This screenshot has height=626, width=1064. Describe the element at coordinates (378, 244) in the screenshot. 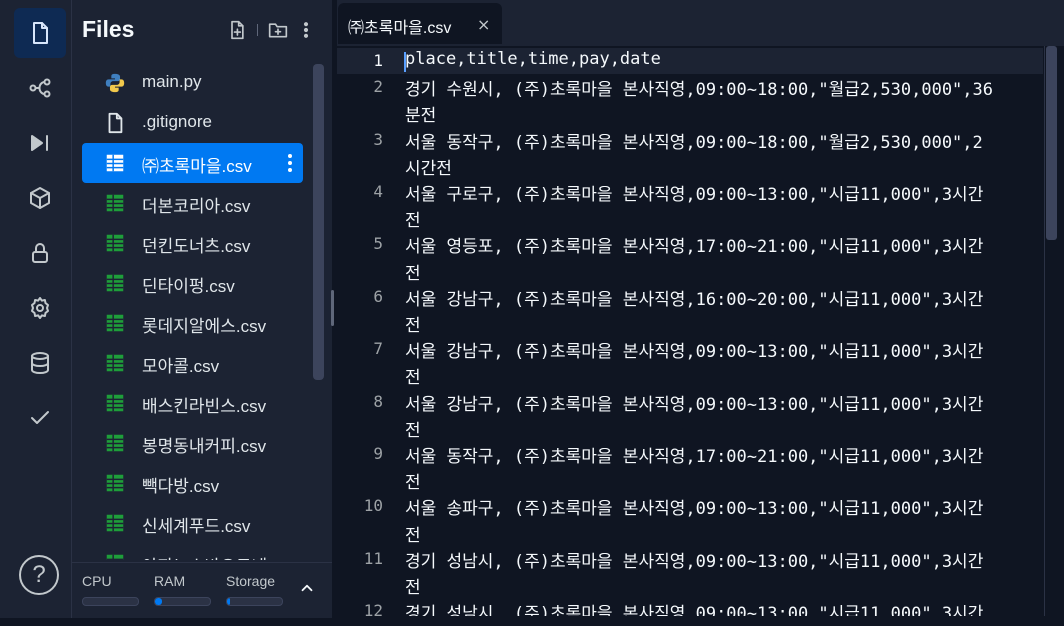

I see `line-number: 5` at that location.